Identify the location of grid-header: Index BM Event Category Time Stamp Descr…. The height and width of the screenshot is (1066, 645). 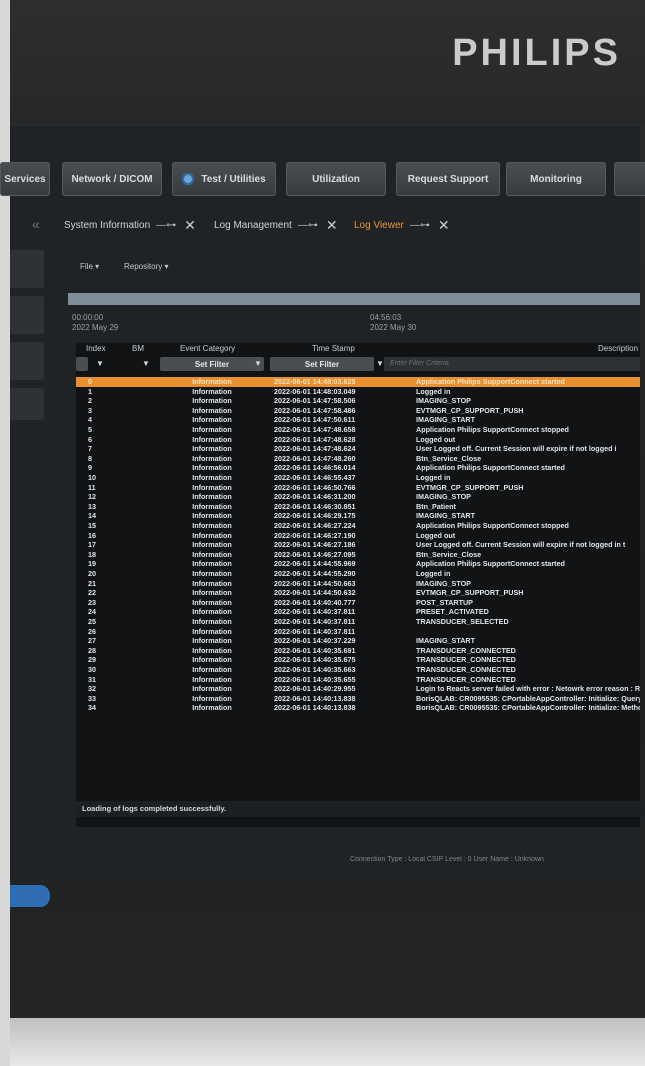
(358, 349).